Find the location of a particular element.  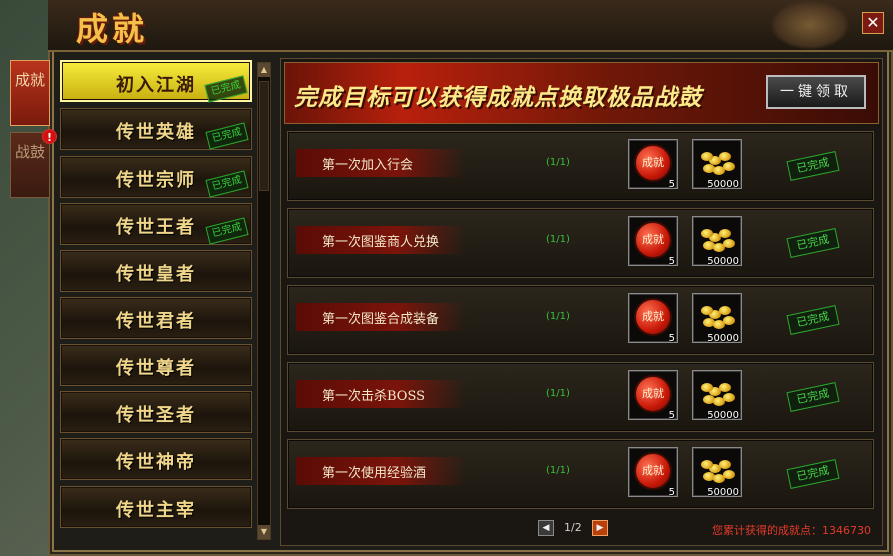

list-item: 传世主宰 is located at coordinates (156, 507).